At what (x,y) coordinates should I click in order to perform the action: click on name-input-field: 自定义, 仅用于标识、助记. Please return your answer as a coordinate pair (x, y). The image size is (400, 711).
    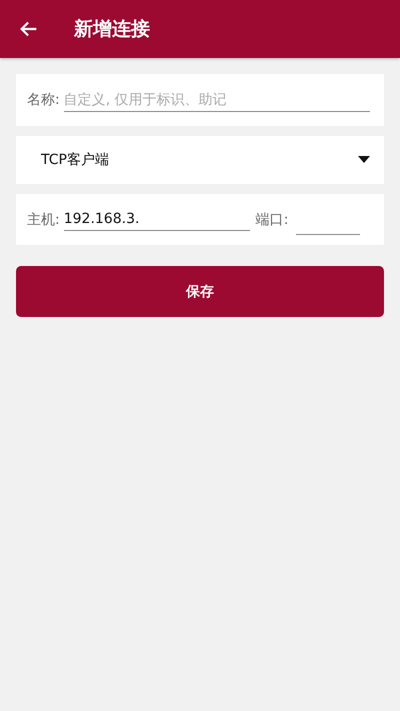
    Looking at the image, I should click on (217, 100).